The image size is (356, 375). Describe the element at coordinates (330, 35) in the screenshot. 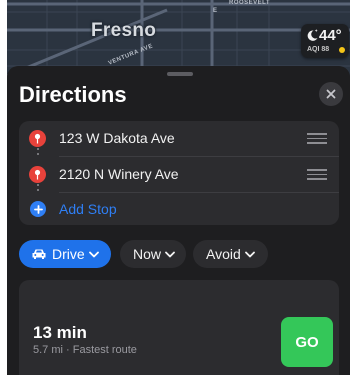

I see `weather-temperature: 44°` at that location.